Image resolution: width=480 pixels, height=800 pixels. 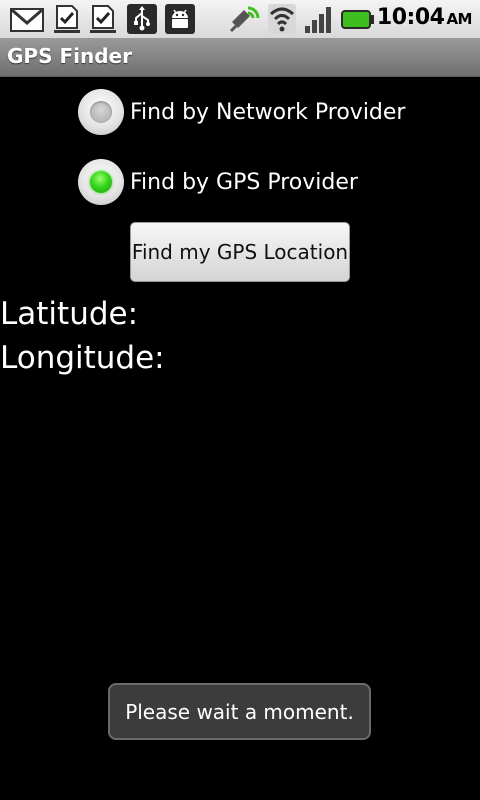 I want to click on radio-label-network: Find by Network Provider, so click(x=268, y=112).